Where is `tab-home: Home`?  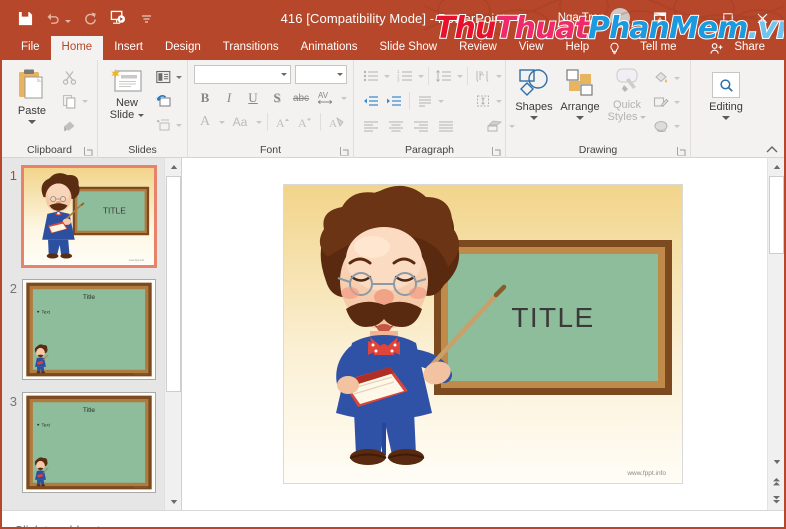
tab-home: Home is located at coordinates (77, 48).